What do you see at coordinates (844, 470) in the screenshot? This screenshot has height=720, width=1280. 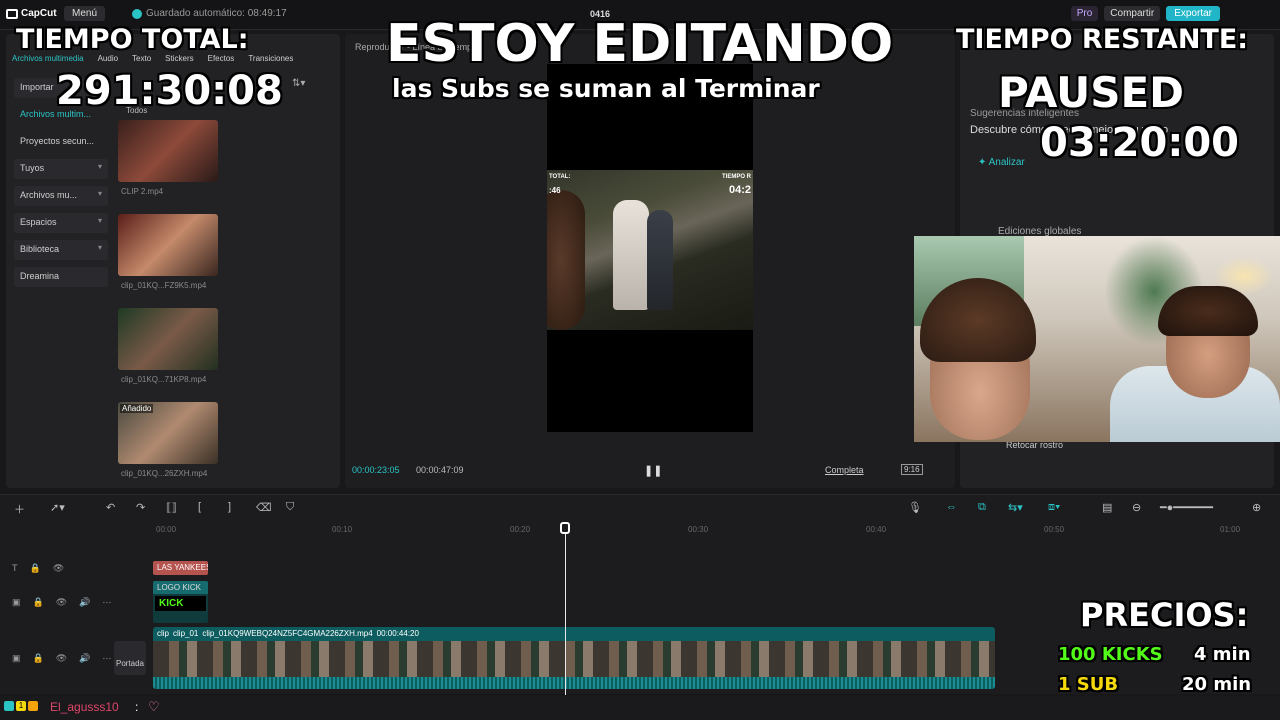 I see `full-view-button: Completa` at bounding box center [844, 470].